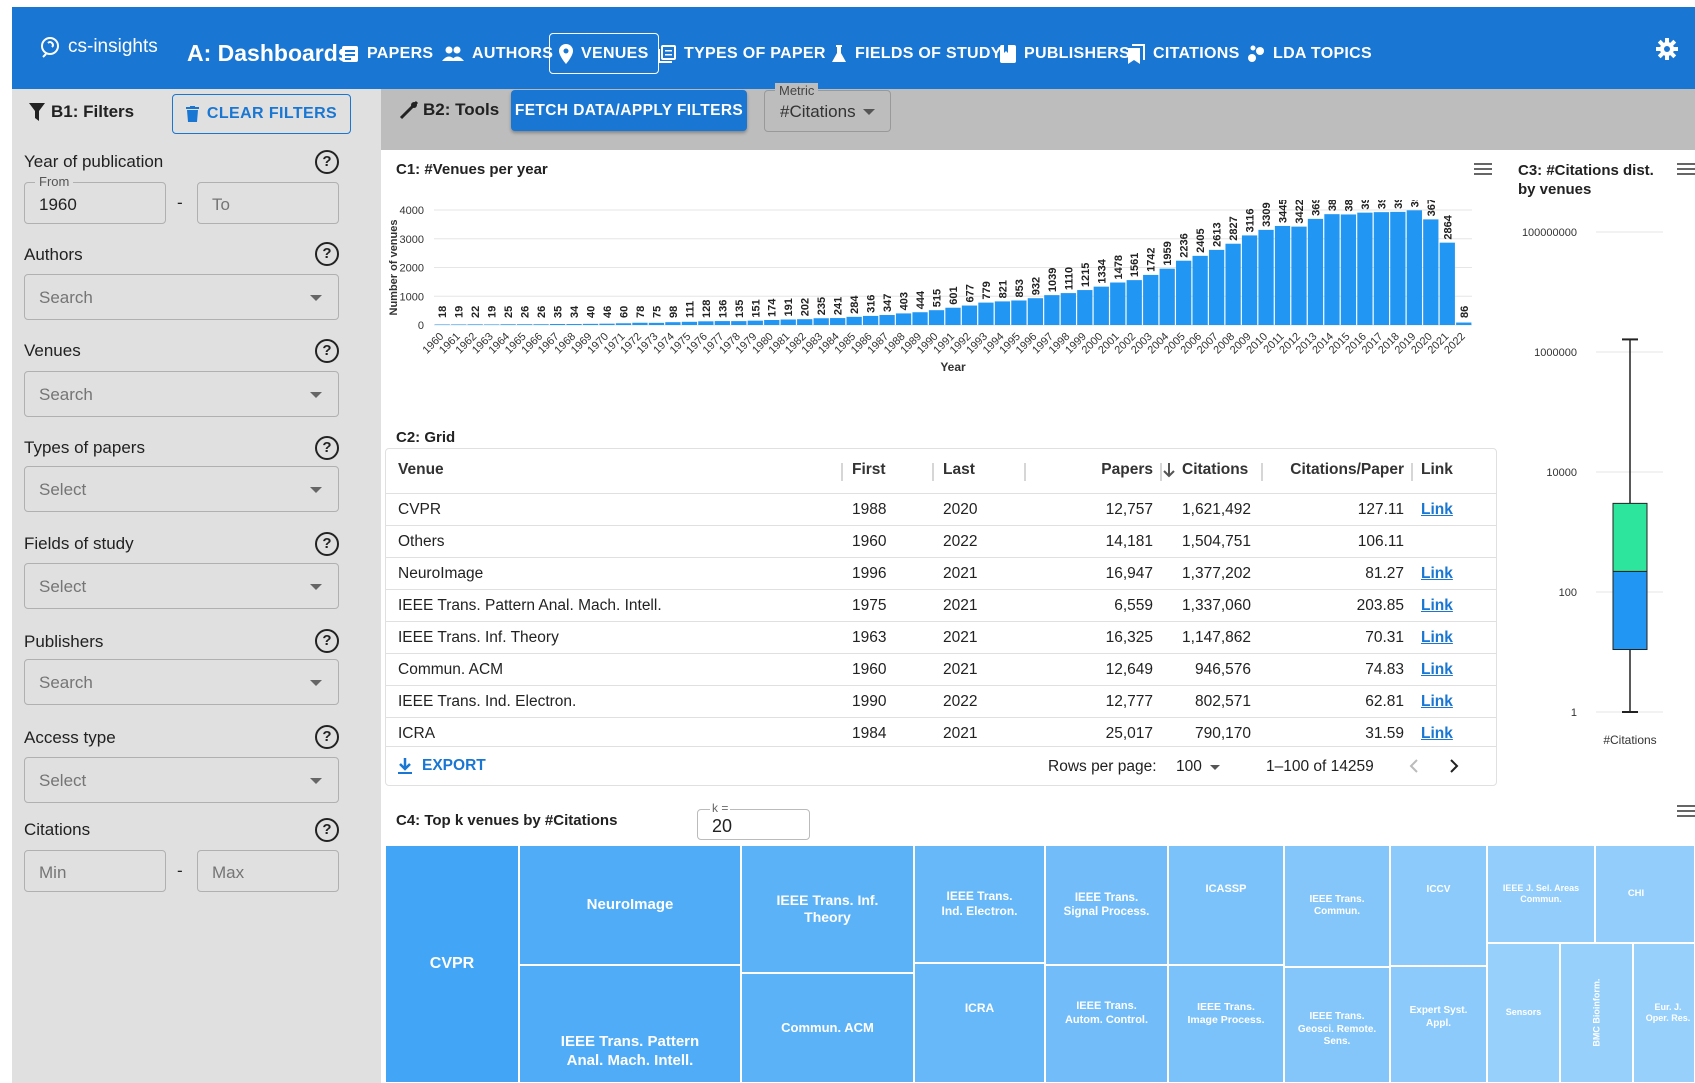  Describe the element at coordinates (1337, 1025) in the screenshot. I see `treemap-tile-geosci: IEEE Trans. Geosci. Remote. Sens.` at that location.